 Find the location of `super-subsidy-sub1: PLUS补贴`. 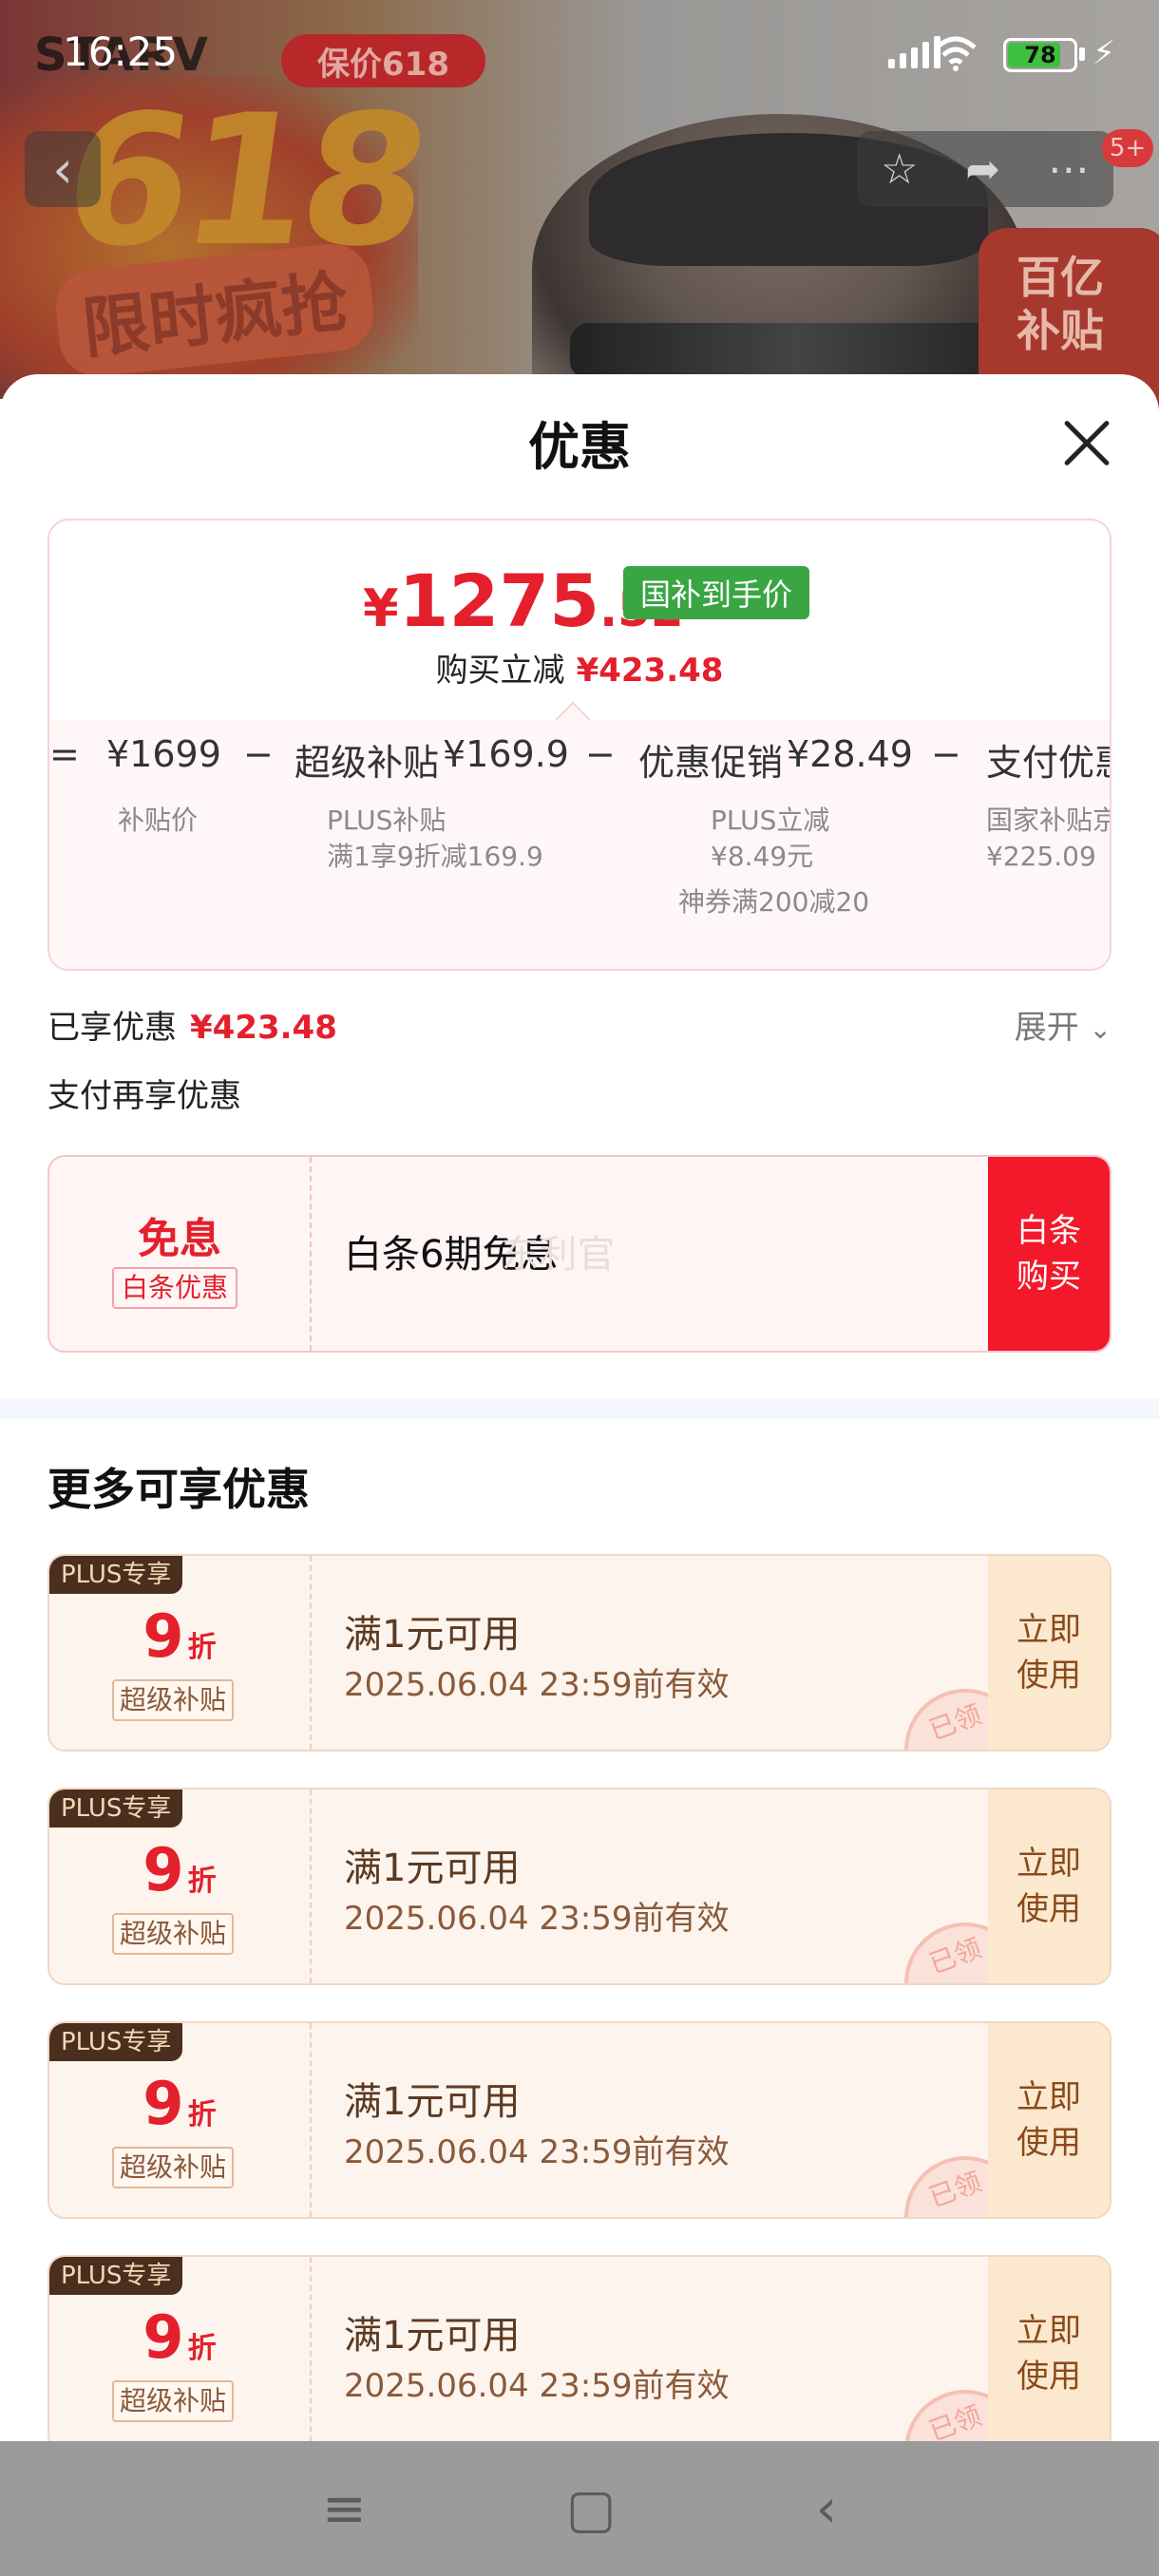

super-subsidy-sub1: PLUS补贴 is located at coordinates (386, 820).